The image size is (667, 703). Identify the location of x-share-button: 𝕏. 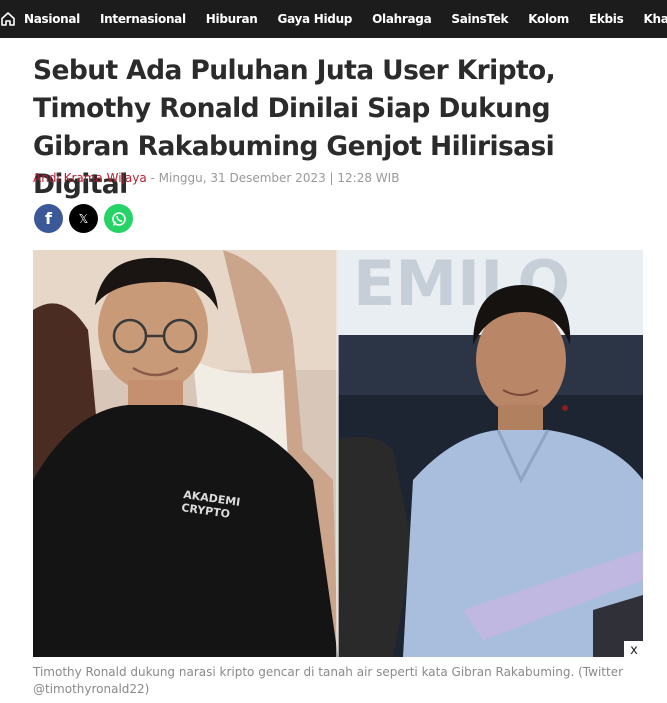
(83, 218).